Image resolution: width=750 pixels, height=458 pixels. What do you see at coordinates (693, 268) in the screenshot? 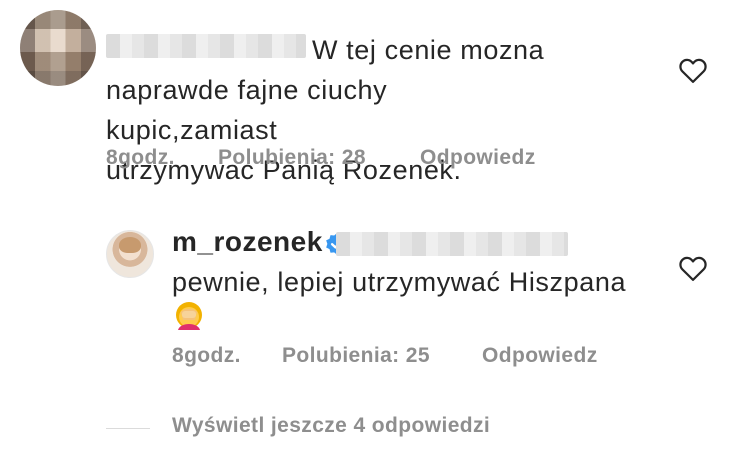
I see `reply-like-heart-icon` at bounding box center [693, 268].